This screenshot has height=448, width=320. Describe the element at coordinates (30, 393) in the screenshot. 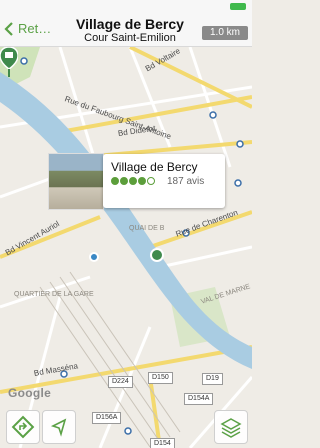

I see `google-logo: Google` at that location.